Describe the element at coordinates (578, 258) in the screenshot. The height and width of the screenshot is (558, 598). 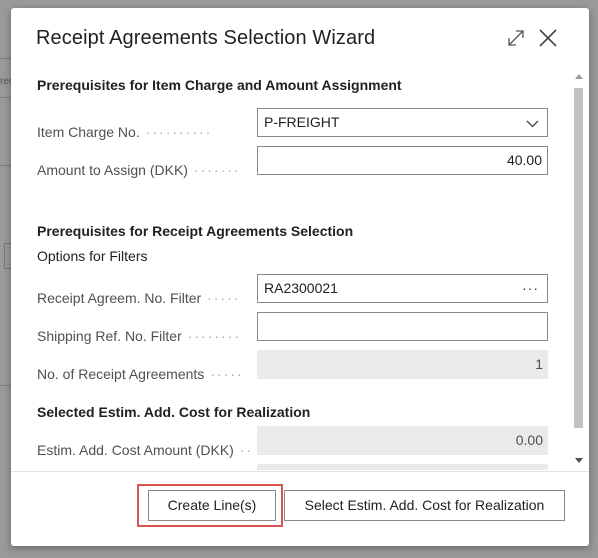
I see `scrollbar-thumb` at that location.